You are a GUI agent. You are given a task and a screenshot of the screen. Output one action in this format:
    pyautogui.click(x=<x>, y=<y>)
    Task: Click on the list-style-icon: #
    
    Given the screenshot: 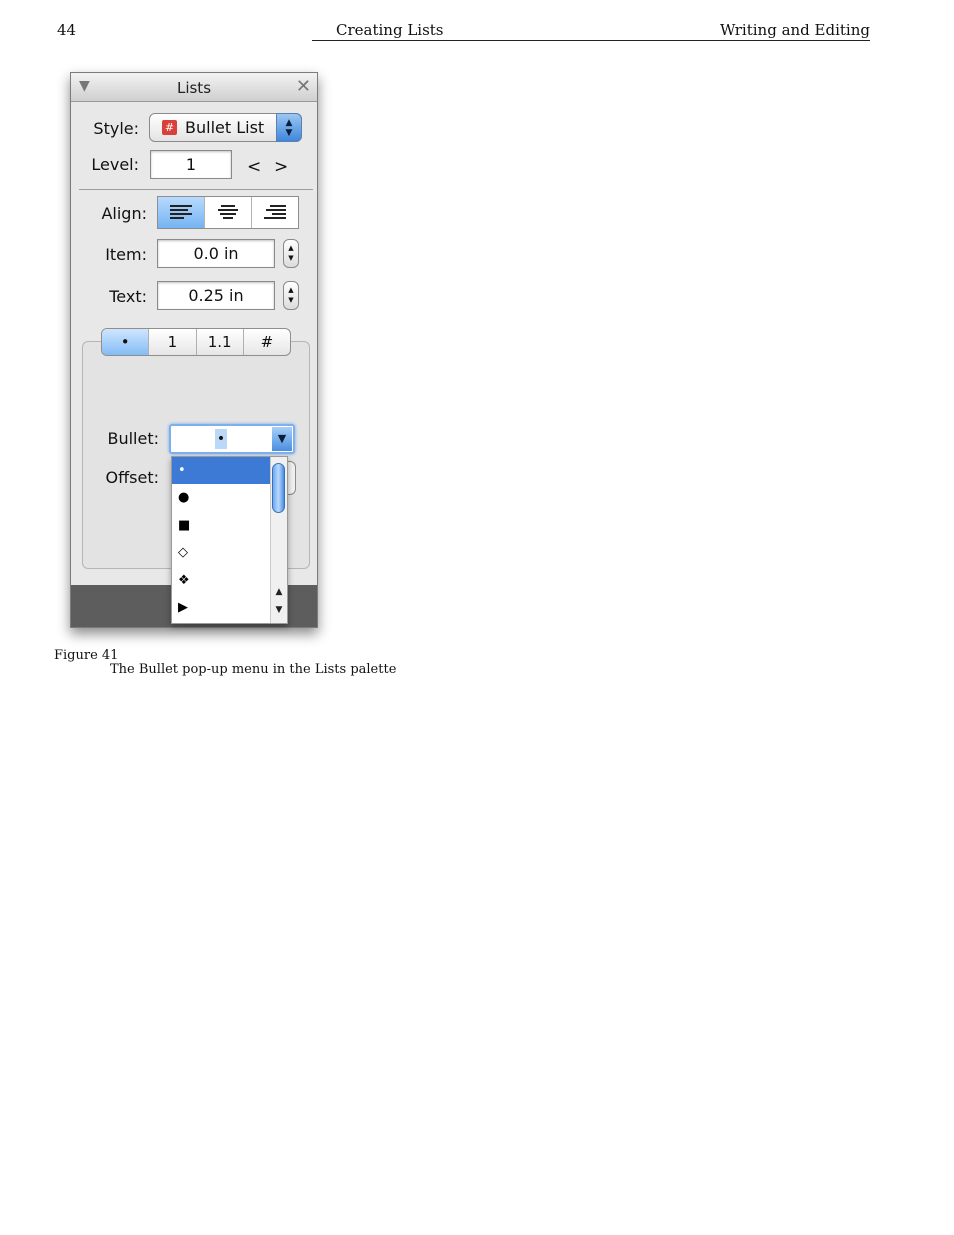 What is the action you would take?
    pyautogui.click(x=169, y=127)
    